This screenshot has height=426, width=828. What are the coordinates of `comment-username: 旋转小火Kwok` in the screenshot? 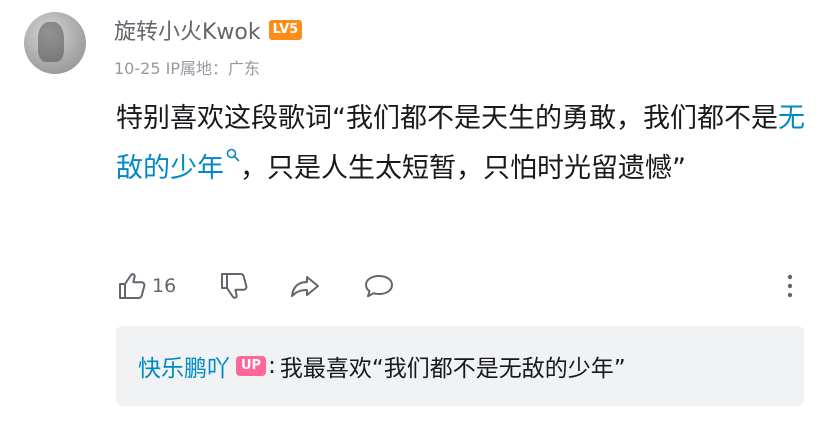 It's located at (187, 30).